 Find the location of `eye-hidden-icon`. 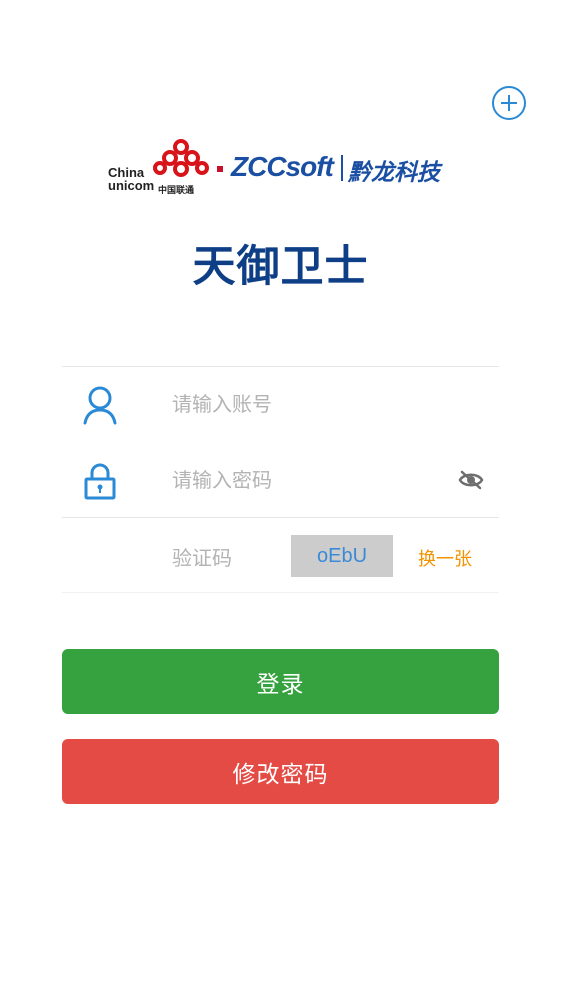

eye-hidden-icon is located at coordinates (471, 480).